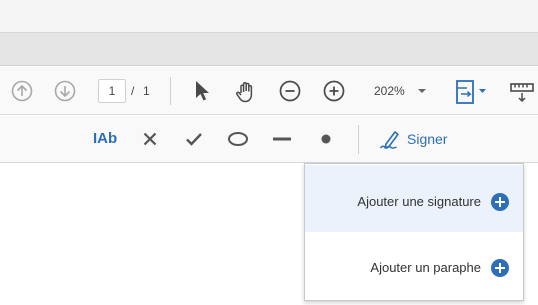 This screenshot has height=305, width=538. I want to click on menu-item-label: Ajouter un paraphe, so click(425, 267).